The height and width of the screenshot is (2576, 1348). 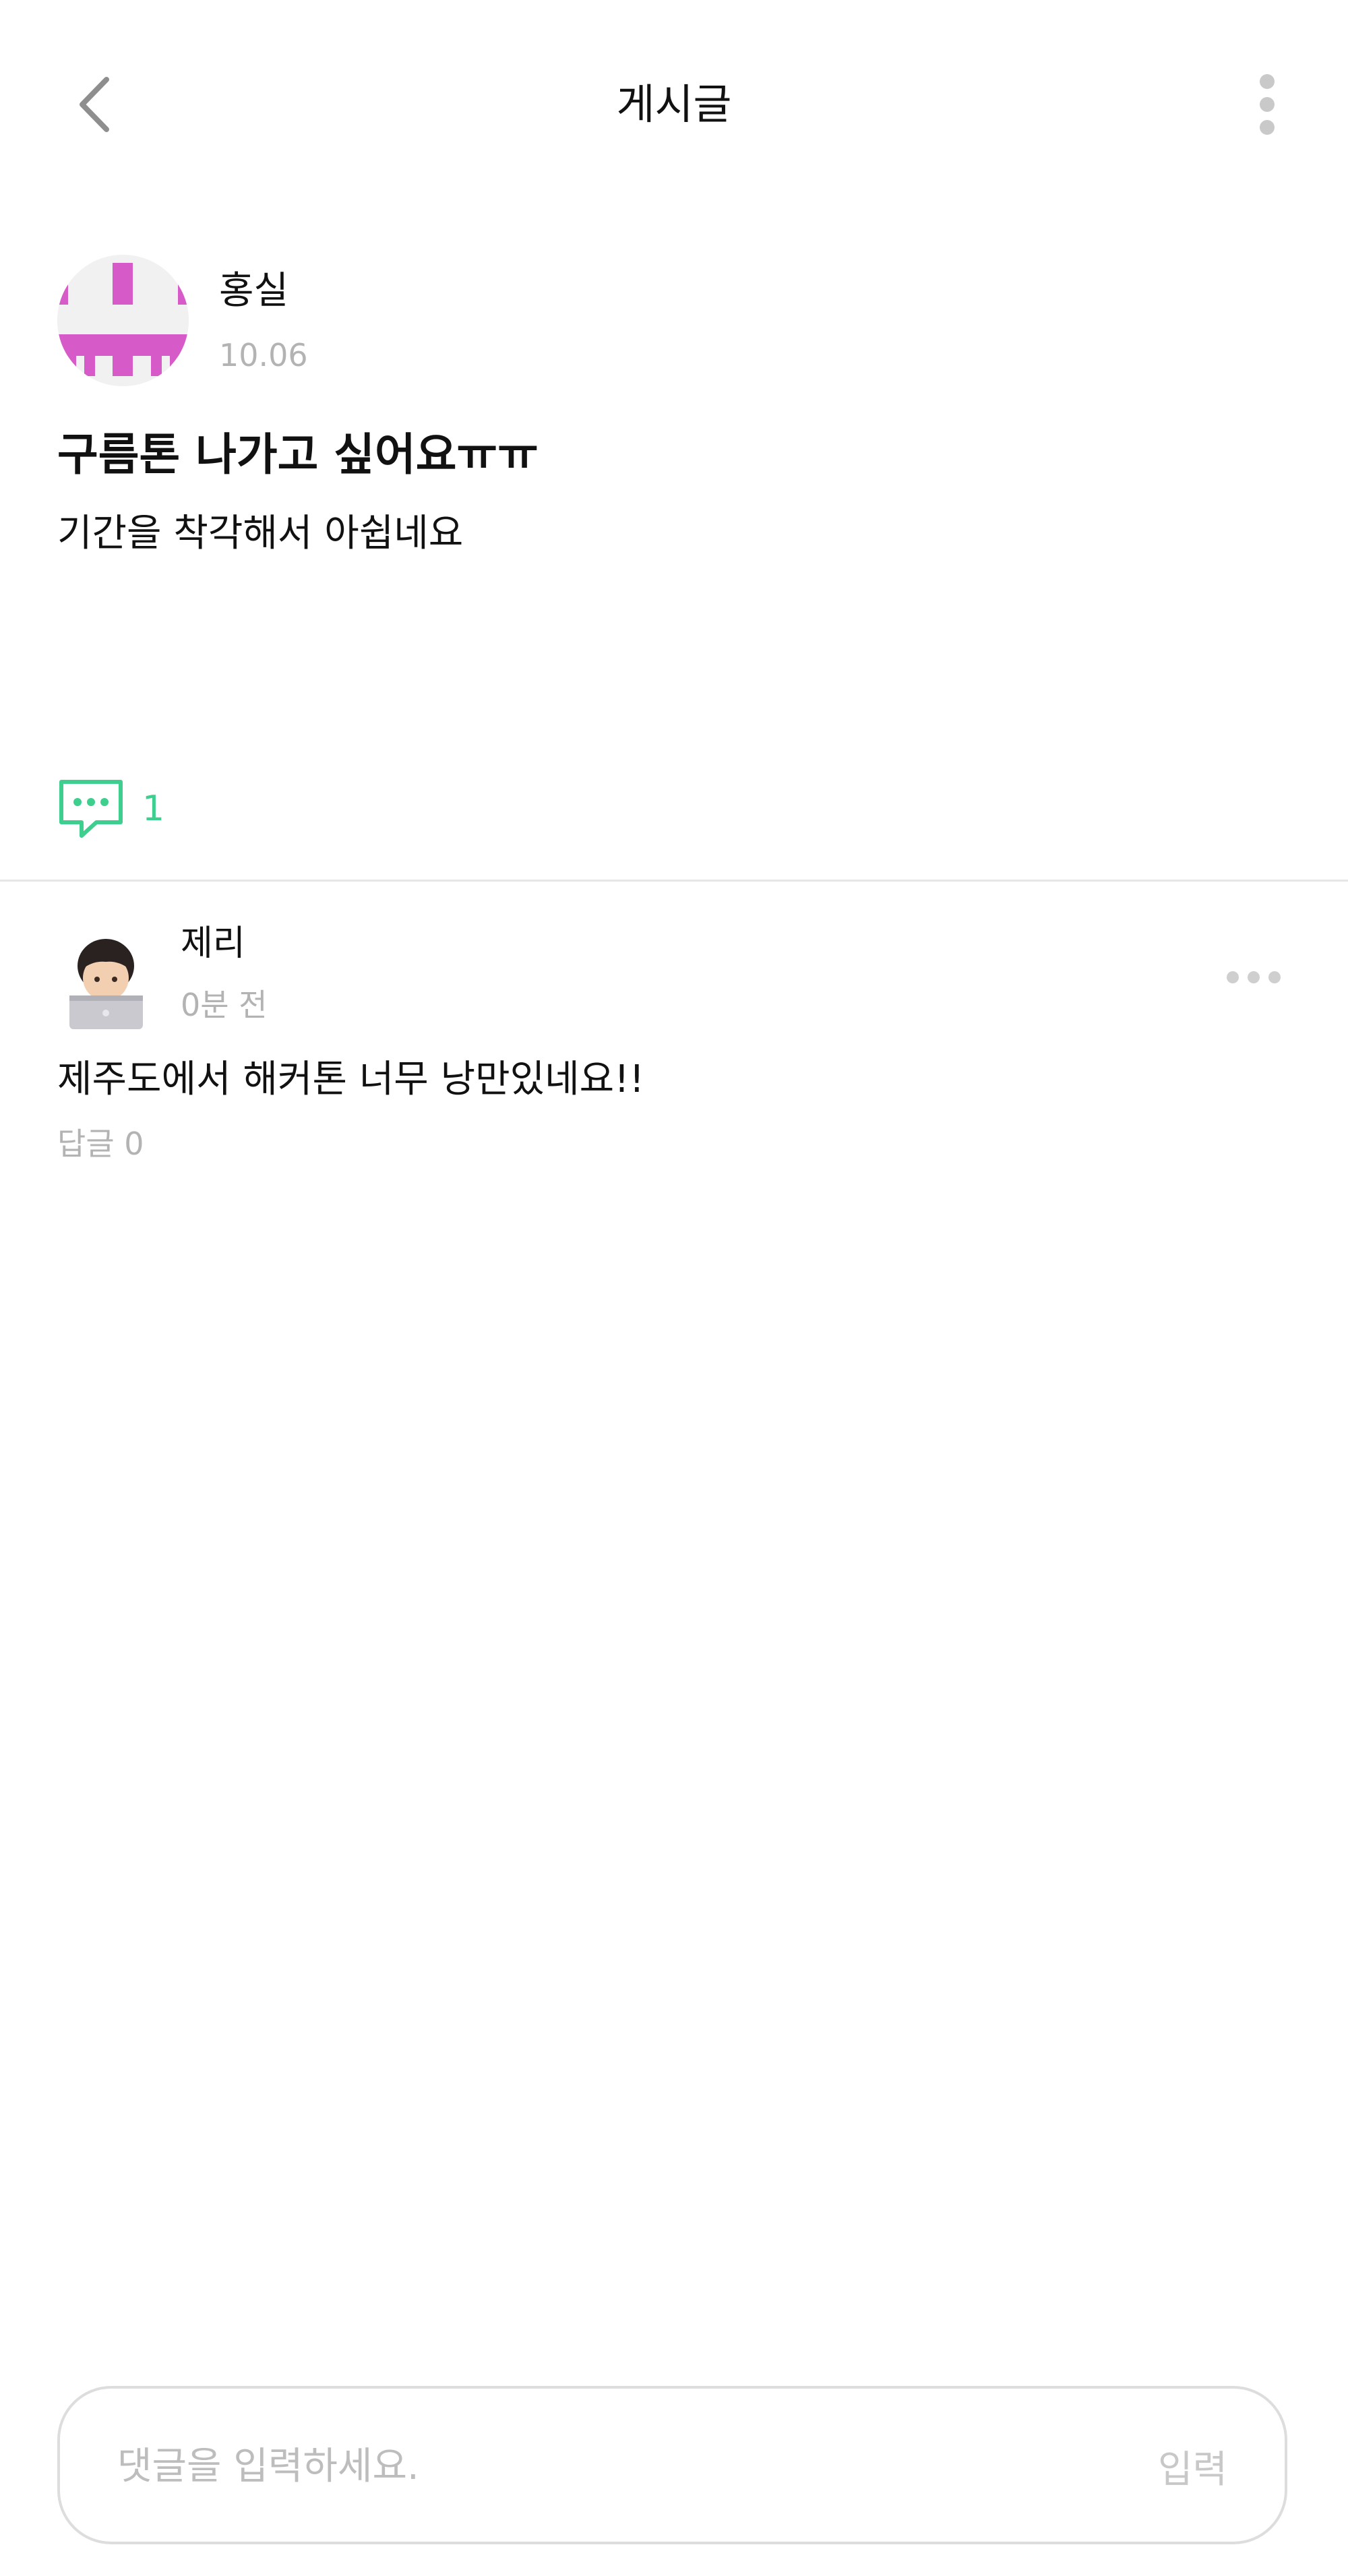 I want to click on comment-input-bar: 입력, so click(x=672, y=2465).